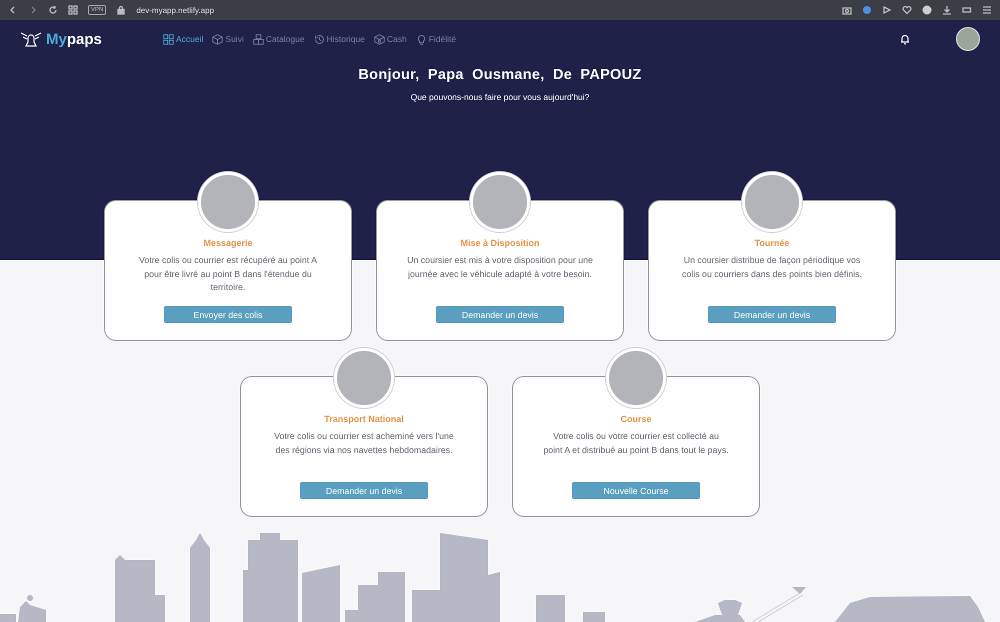  Describe the element at coordinates (218, 39) in the screenshot. I see `cube-icon` at that location.